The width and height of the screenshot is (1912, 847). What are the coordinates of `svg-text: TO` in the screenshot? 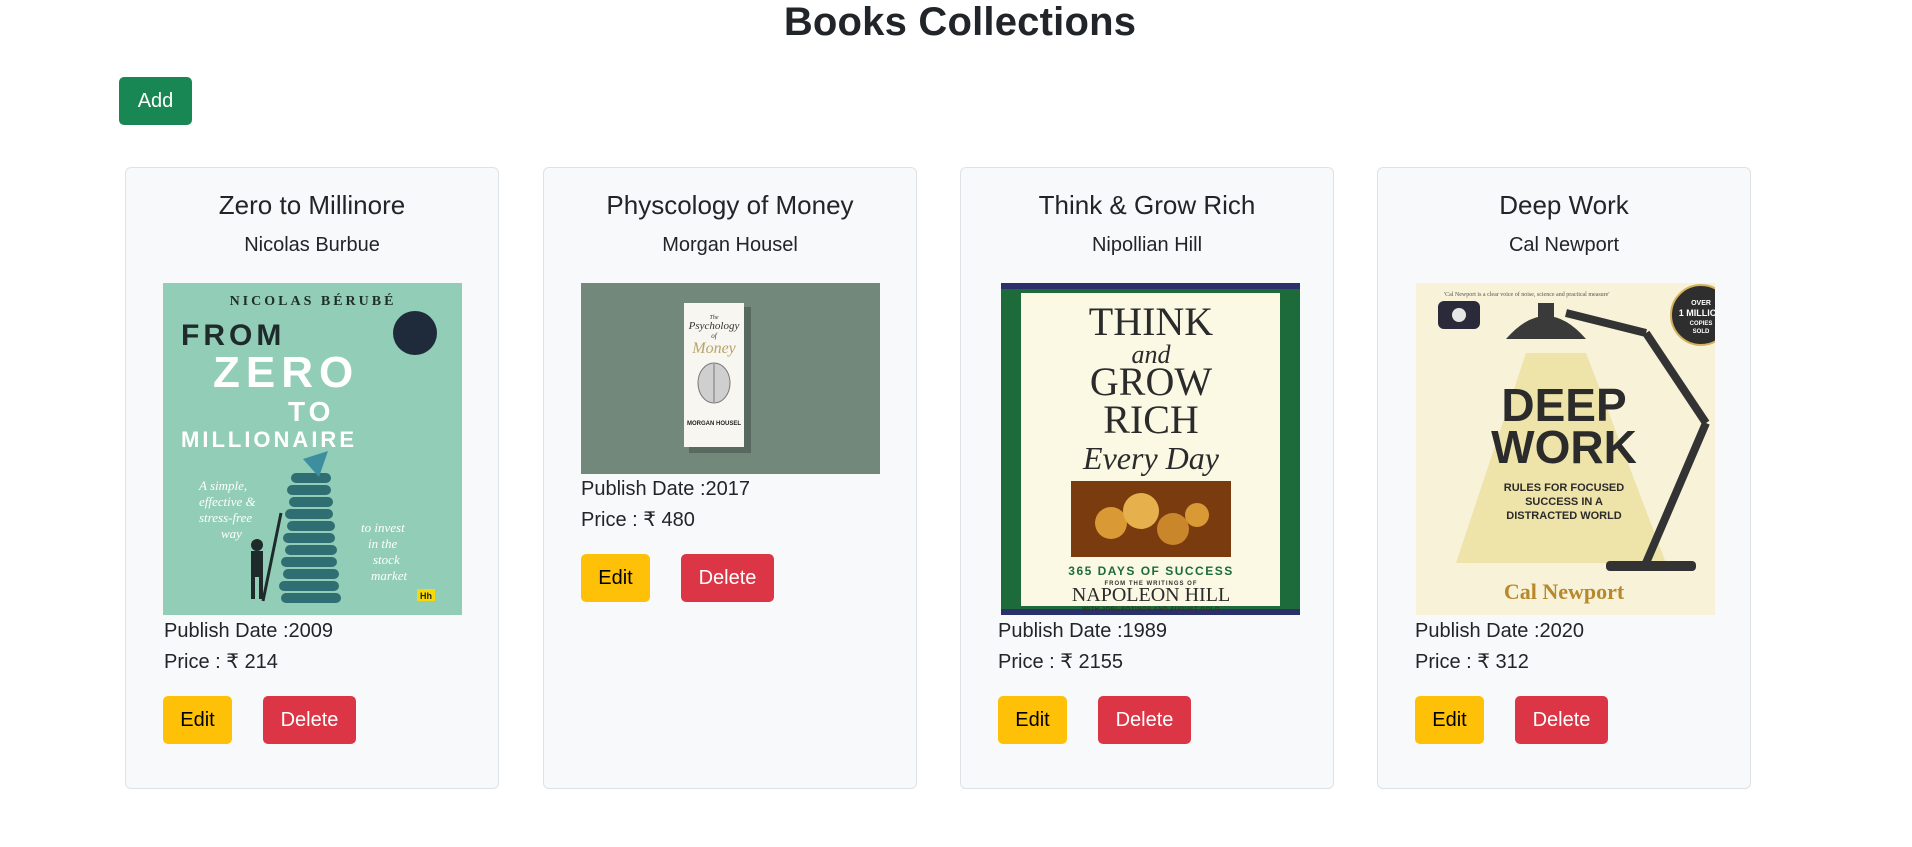 It's located at (311, 411).